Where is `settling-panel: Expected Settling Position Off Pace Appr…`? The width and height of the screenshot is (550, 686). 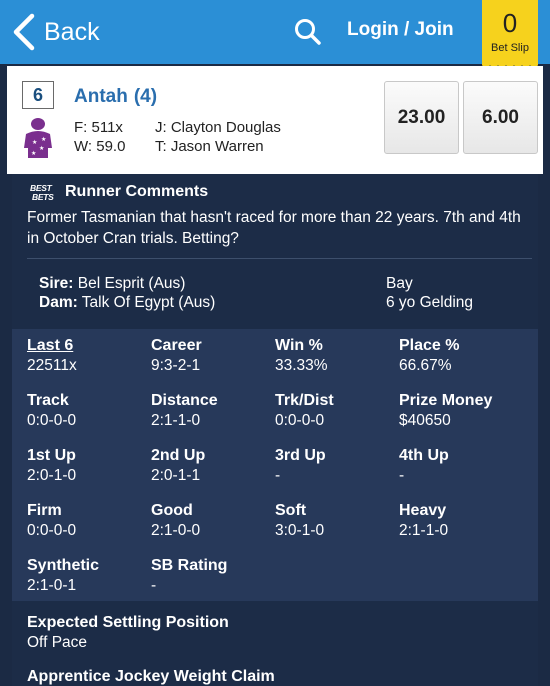
settling-panel: Expected Settling Position Off Pace Appr… is located at coordinates (275, 643).